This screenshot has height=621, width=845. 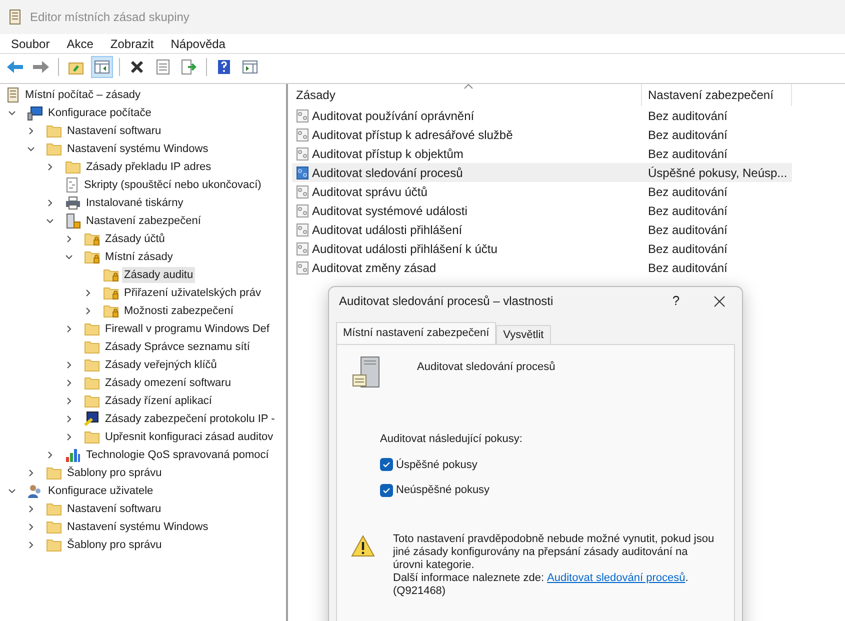 What do you see at coordinates (467, 95) in the screenshot?
I see `column-header: Zásady` at bounding box center [467, 95].